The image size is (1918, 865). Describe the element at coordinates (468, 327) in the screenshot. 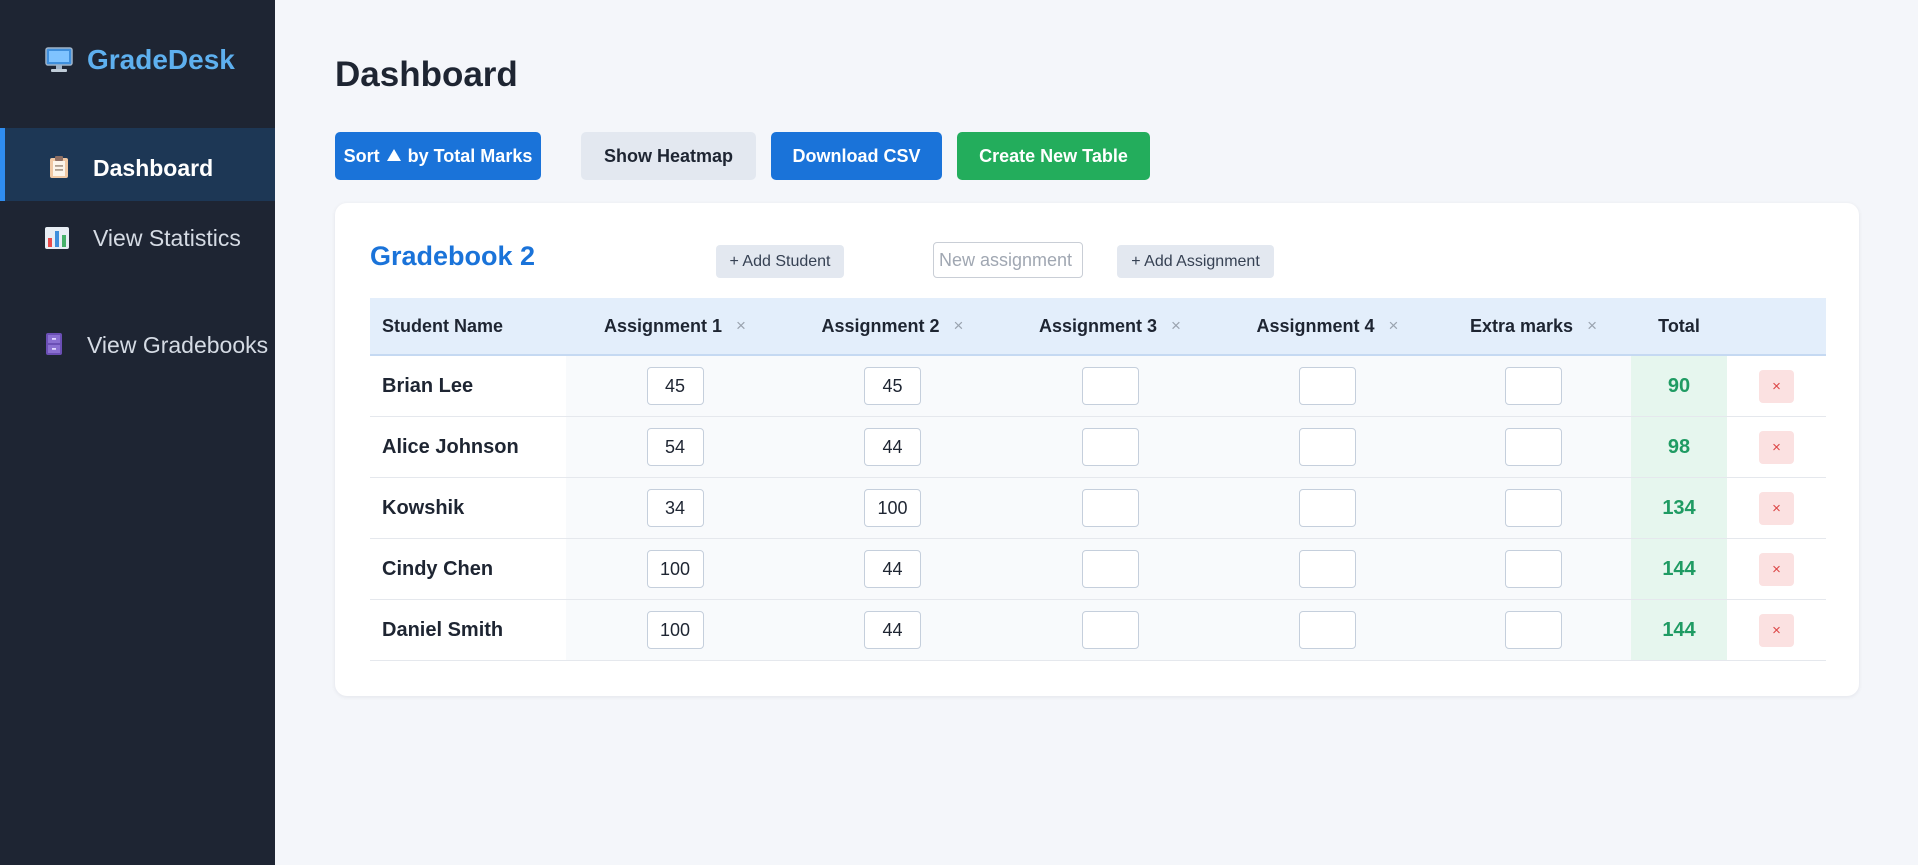

I see `column-header-student-name: Student Name` at that location.